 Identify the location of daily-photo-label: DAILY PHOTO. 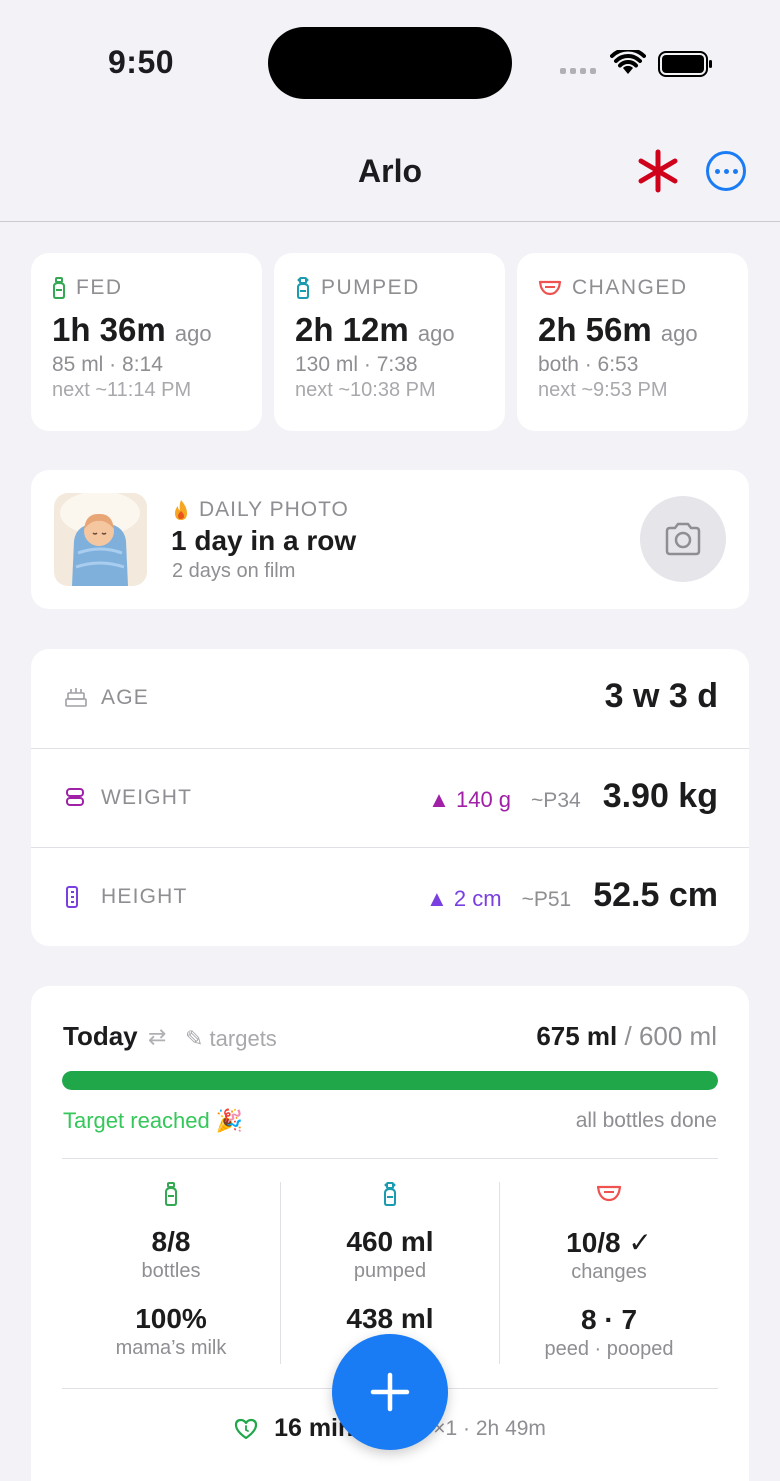
(274, 509).